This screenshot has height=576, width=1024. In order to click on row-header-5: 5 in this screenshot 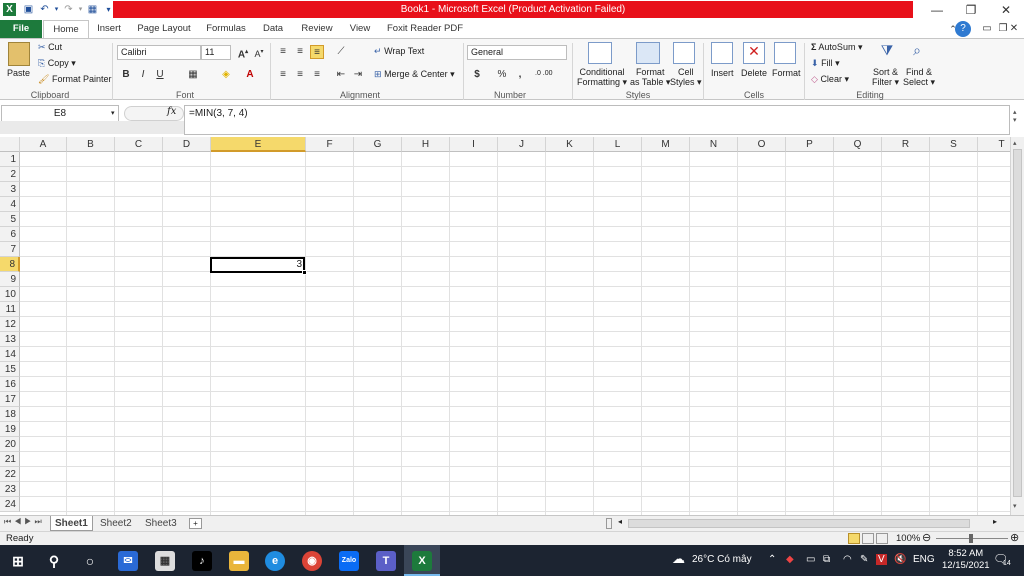, I will do `click(10, 219)`.